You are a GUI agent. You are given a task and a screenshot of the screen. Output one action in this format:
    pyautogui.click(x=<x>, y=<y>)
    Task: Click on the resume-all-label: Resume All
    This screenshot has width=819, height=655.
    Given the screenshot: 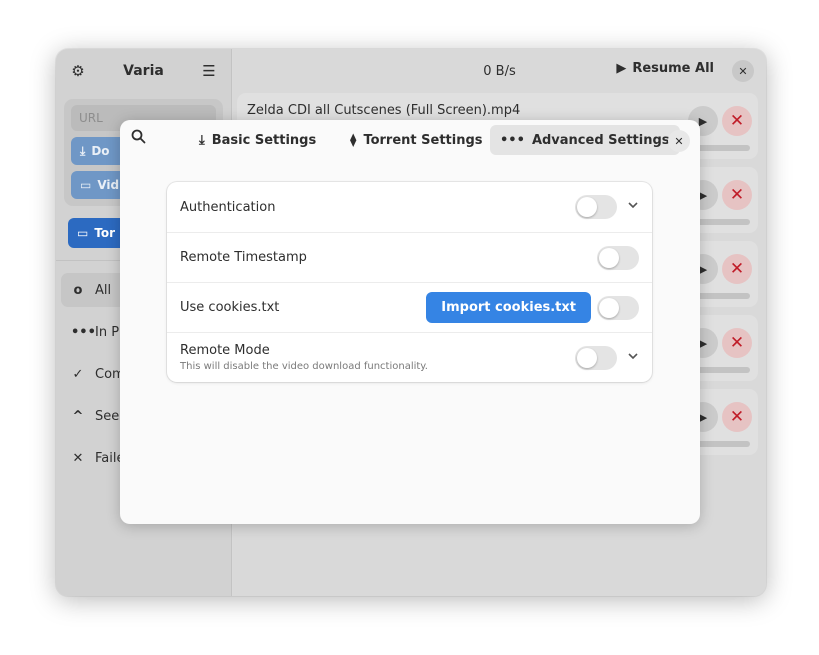 What is the action you would take?
    pyautogui.click(x=673, y=68)
    